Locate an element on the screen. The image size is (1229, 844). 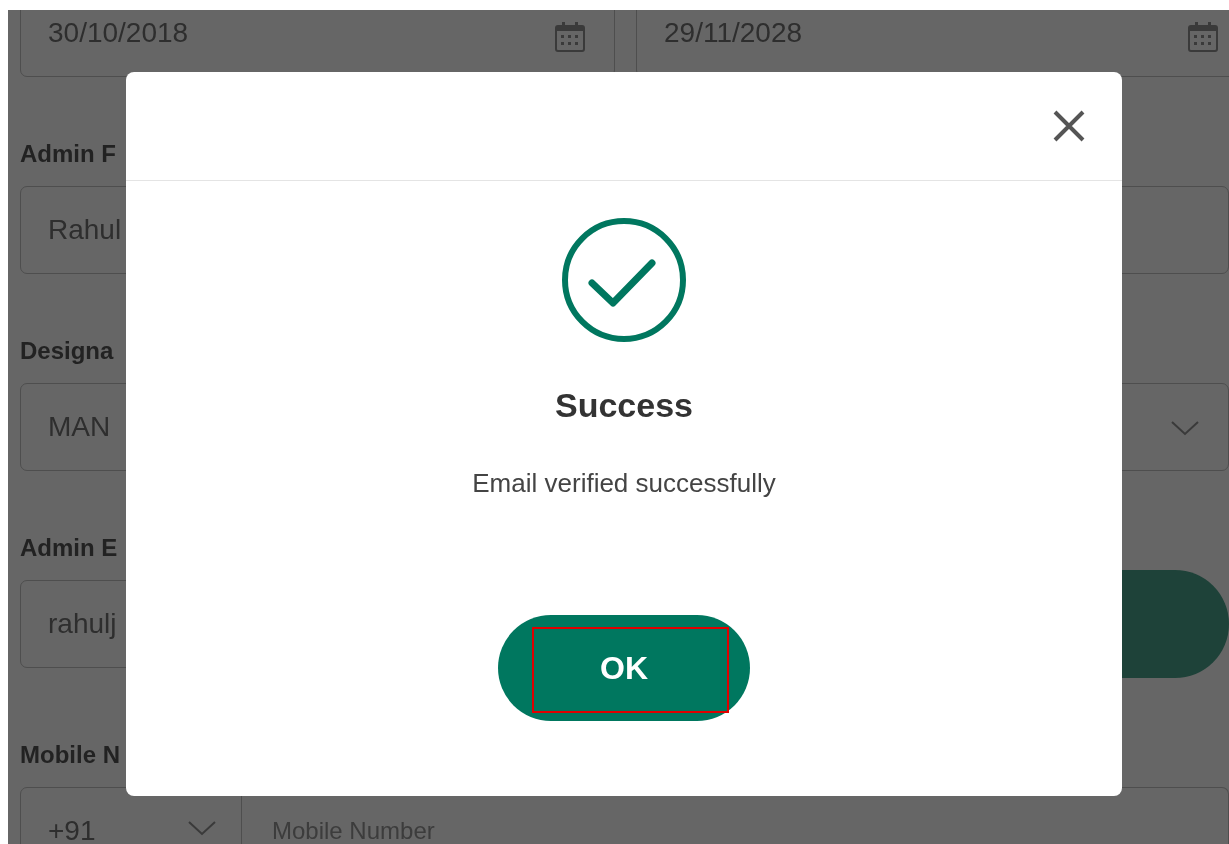
ok-button: OK is located at coordinates (624, 668).